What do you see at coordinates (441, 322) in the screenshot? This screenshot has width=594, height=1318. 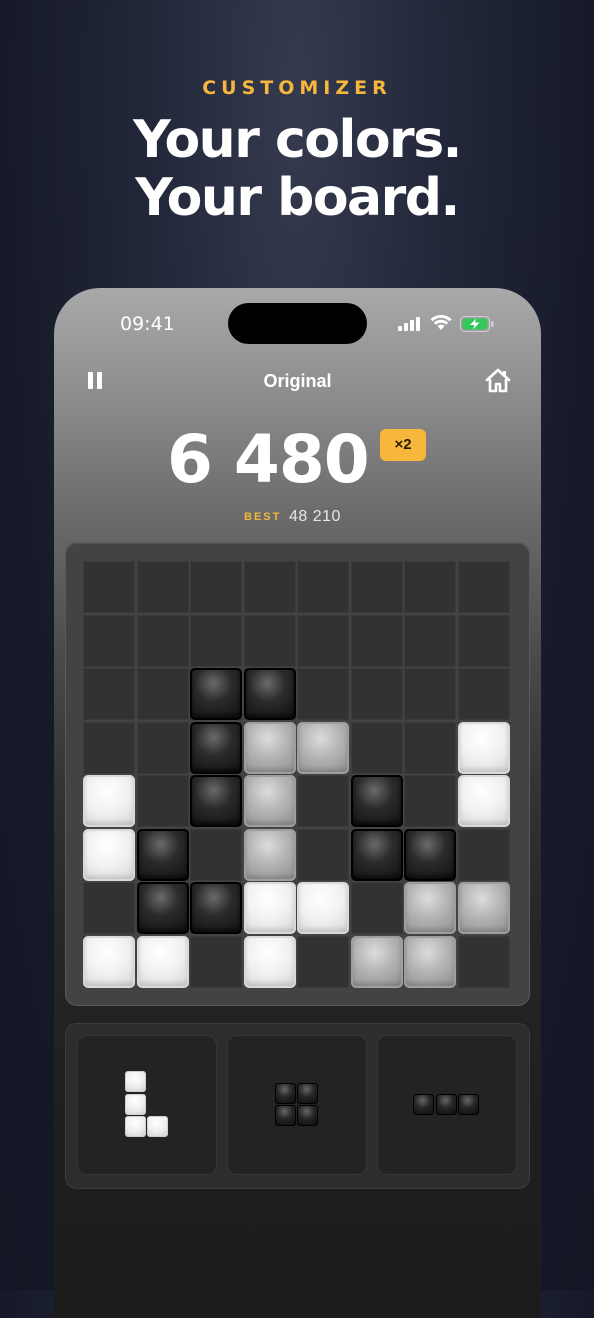 I see `wifi-icon` at bounding box center [441, 322].